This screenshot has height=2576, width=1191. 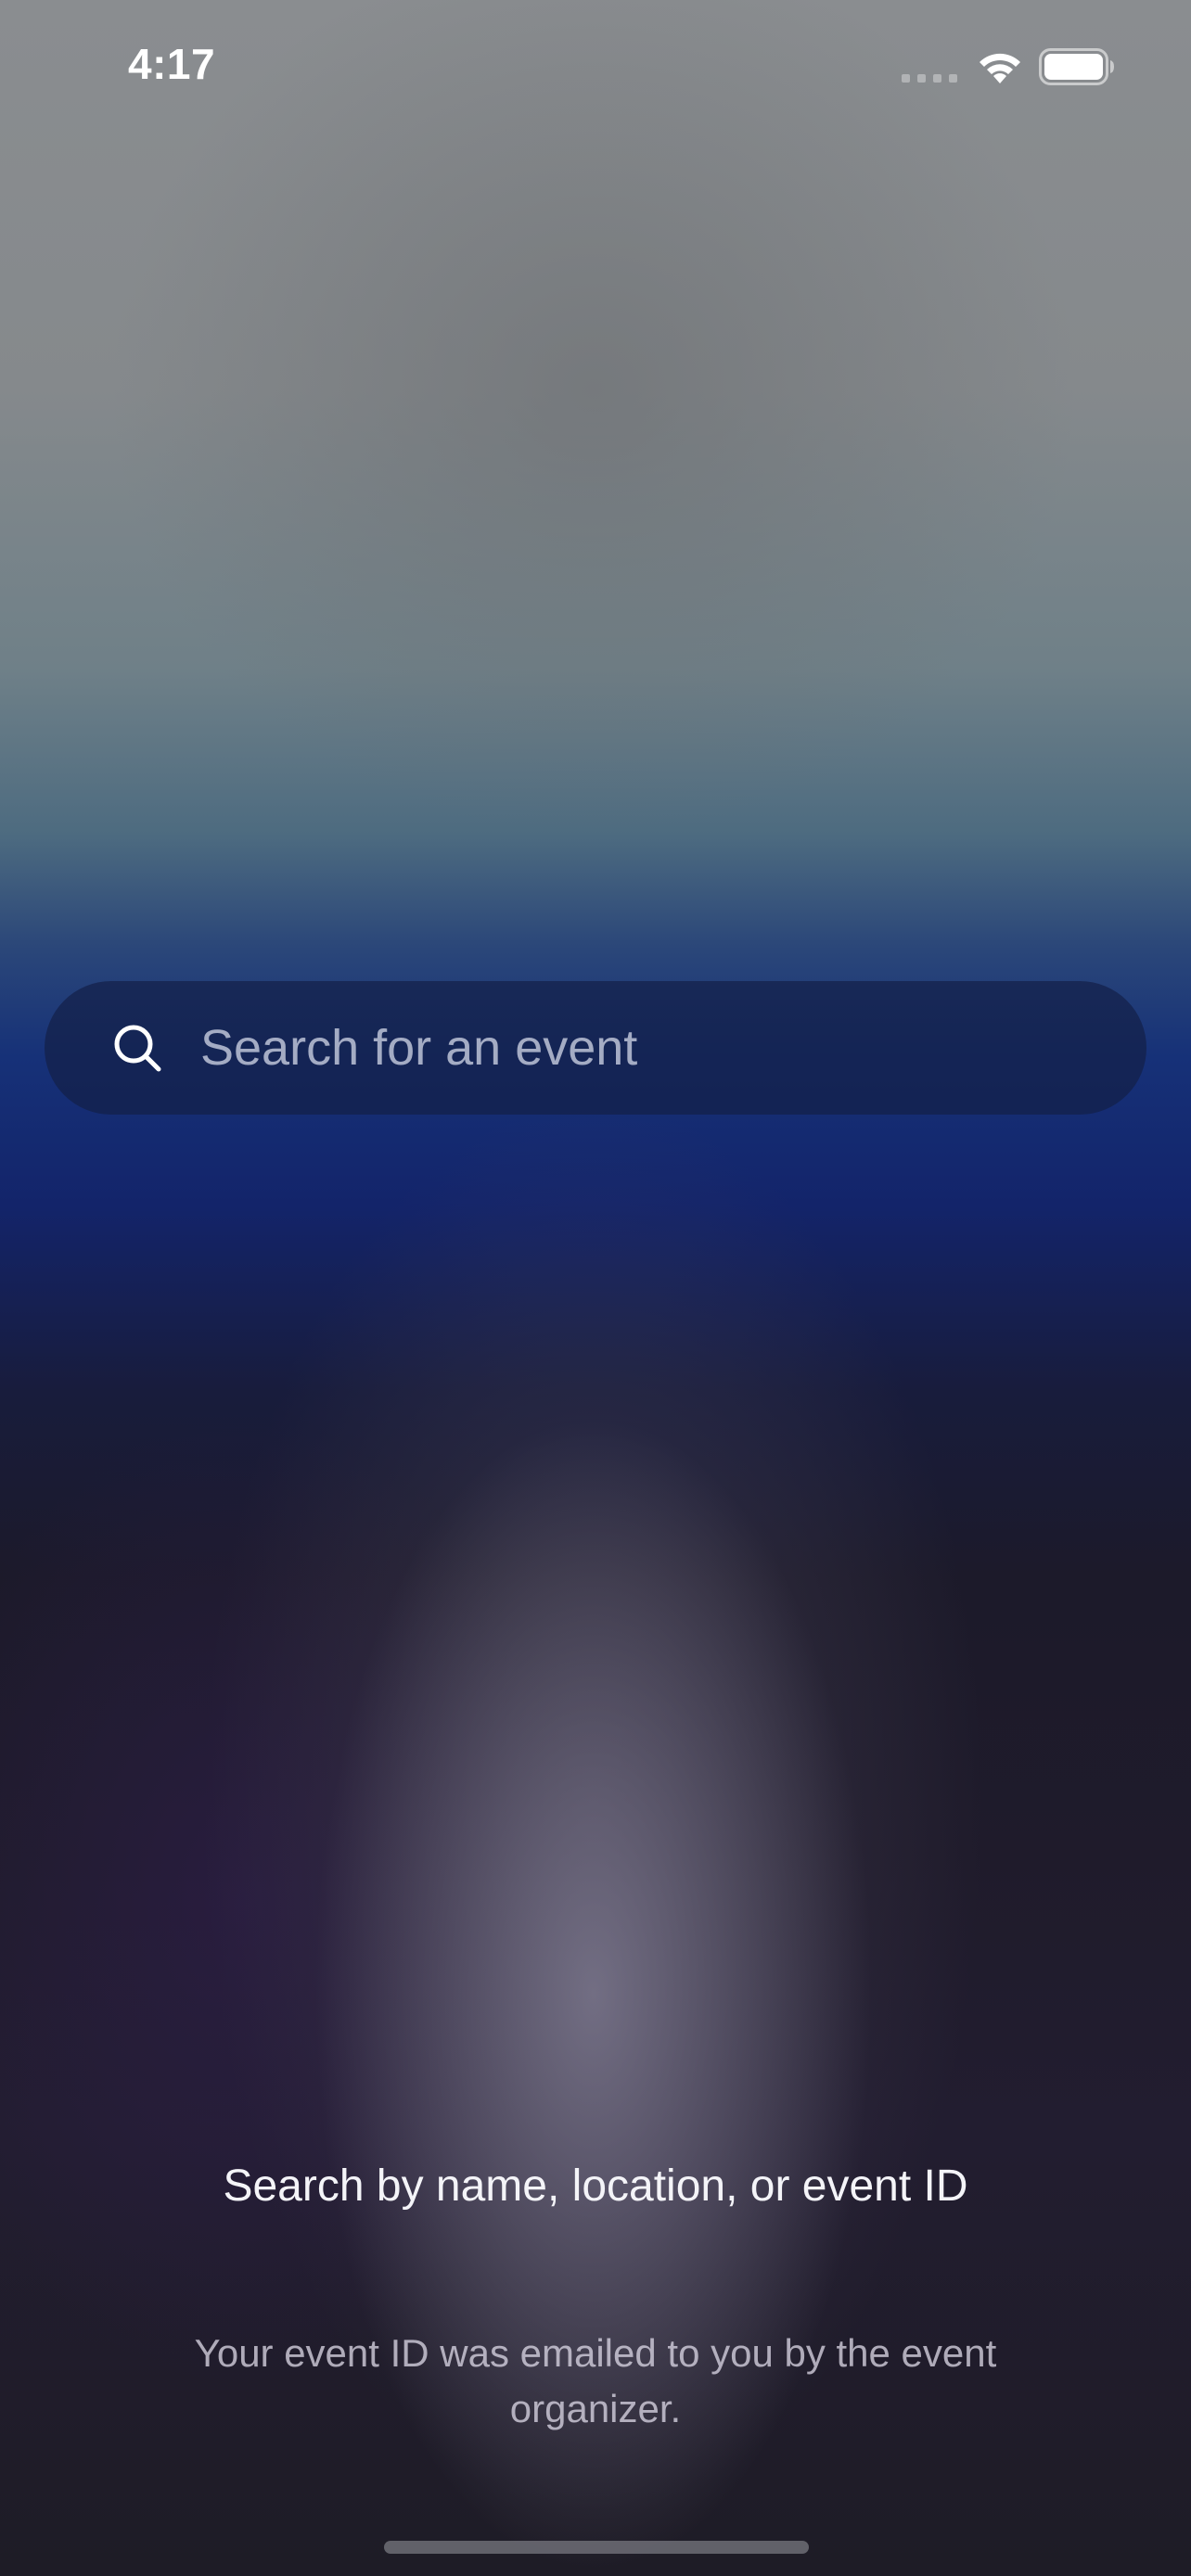 I want to click on search-hint-title: Search by name, location, or event ID, so click(x=595, y=2186).